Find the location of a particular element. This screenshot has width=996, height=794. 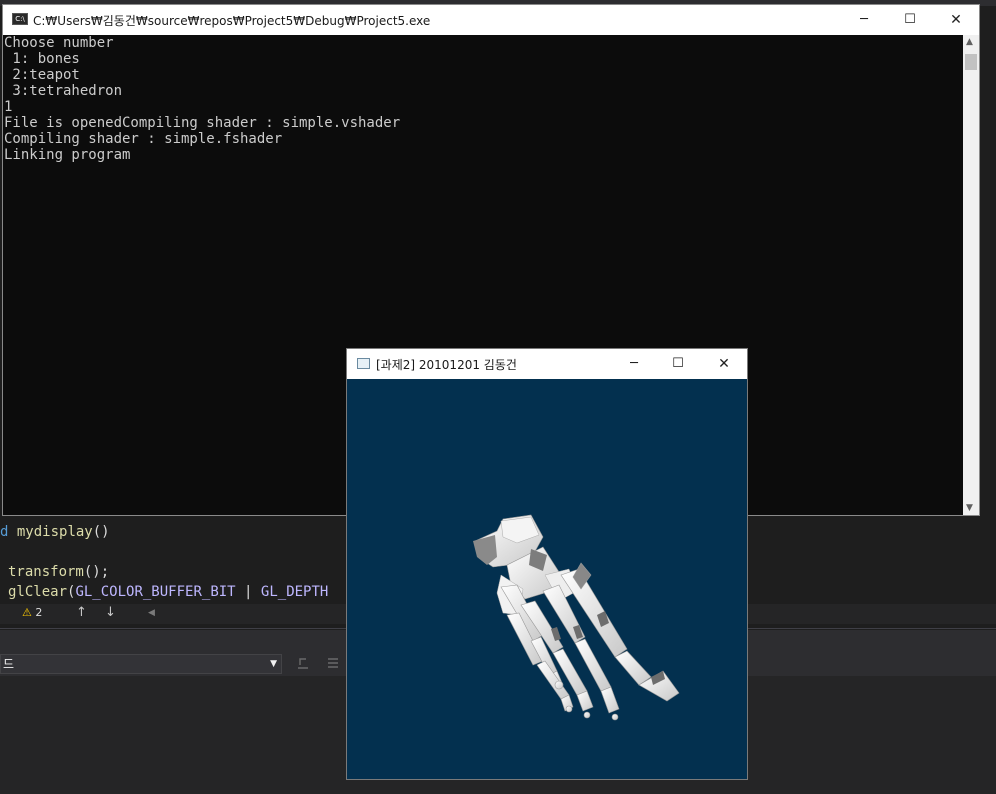

console-line: 1 is located at coordinates (8, 107).